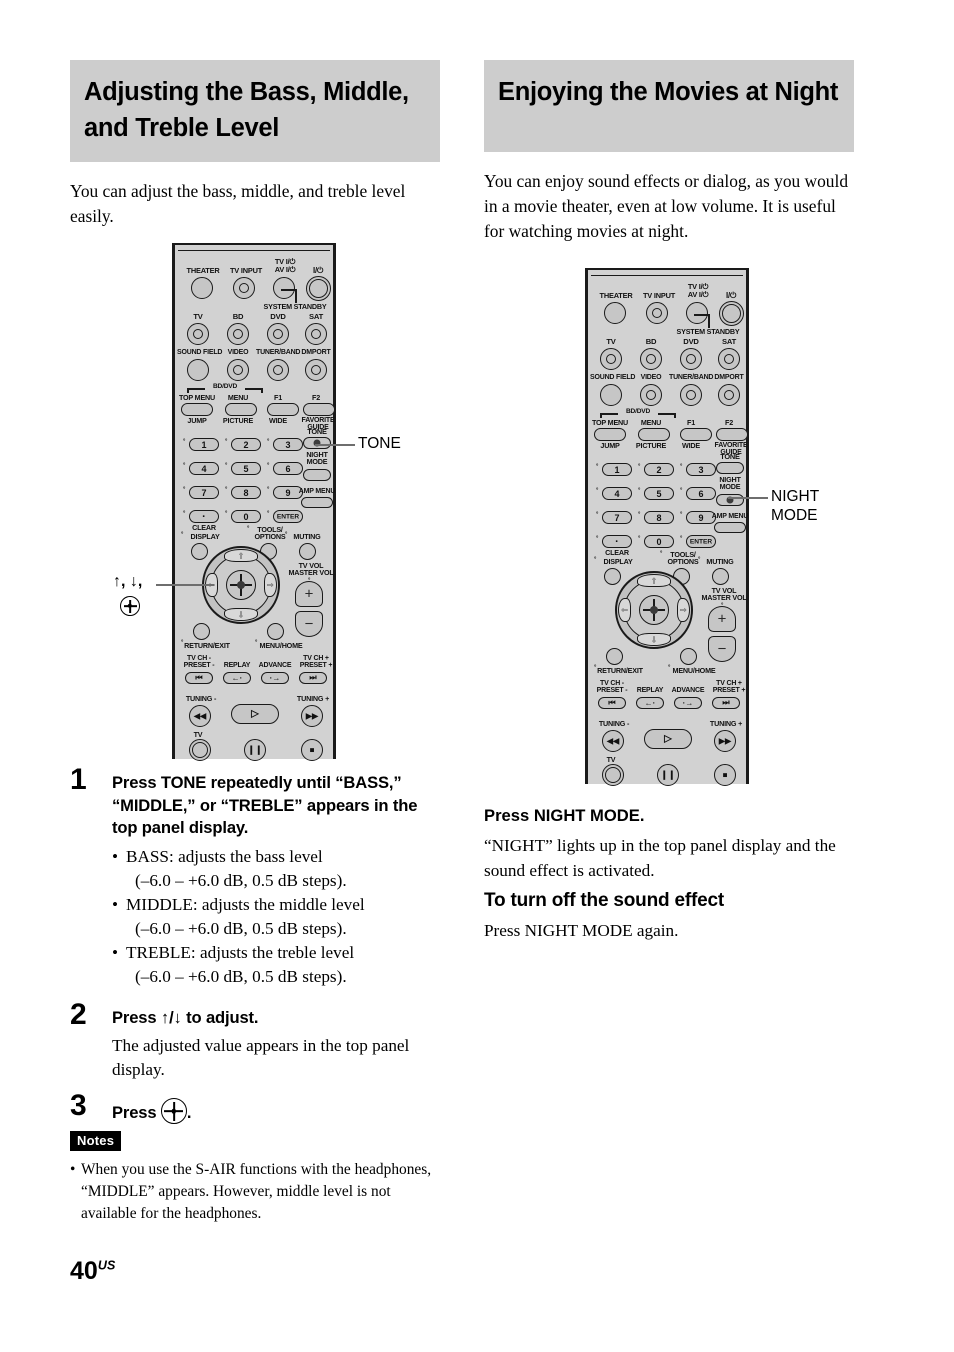  Describe the element at coordinates (624, 610) in the screenshot. I see `dpad-left-key: ⇦` at that location.